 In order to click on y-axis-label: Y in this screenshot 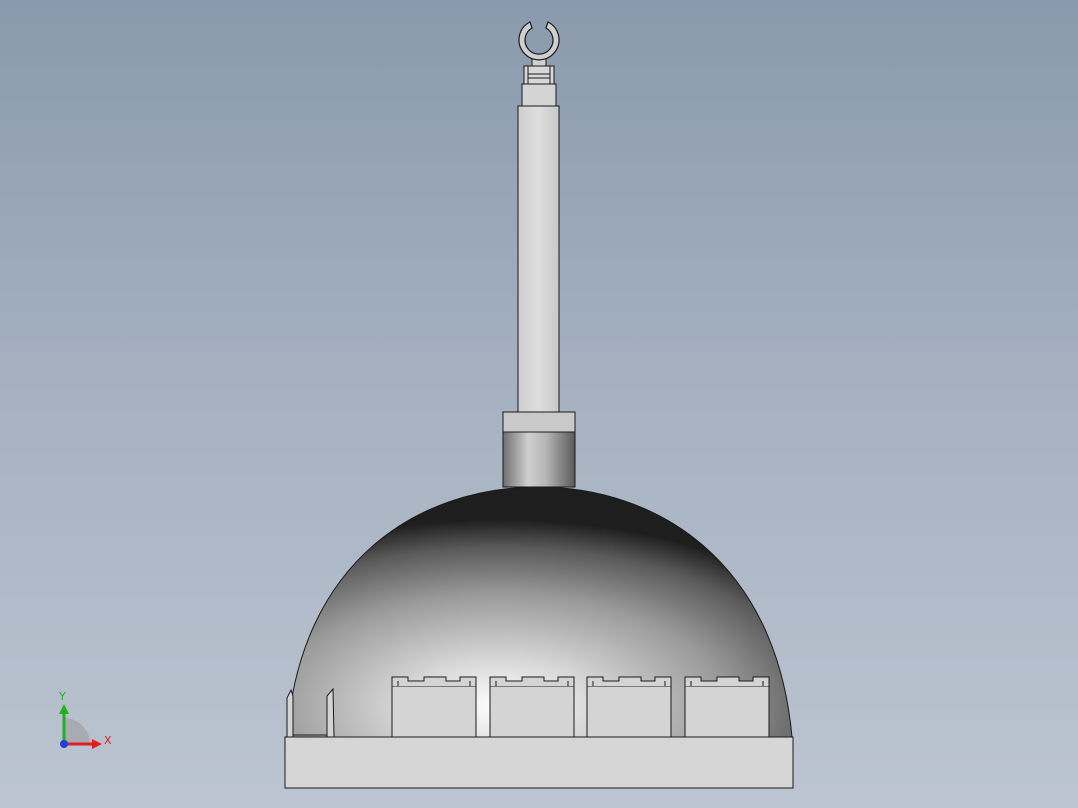, I will do `click(62, 696)`.